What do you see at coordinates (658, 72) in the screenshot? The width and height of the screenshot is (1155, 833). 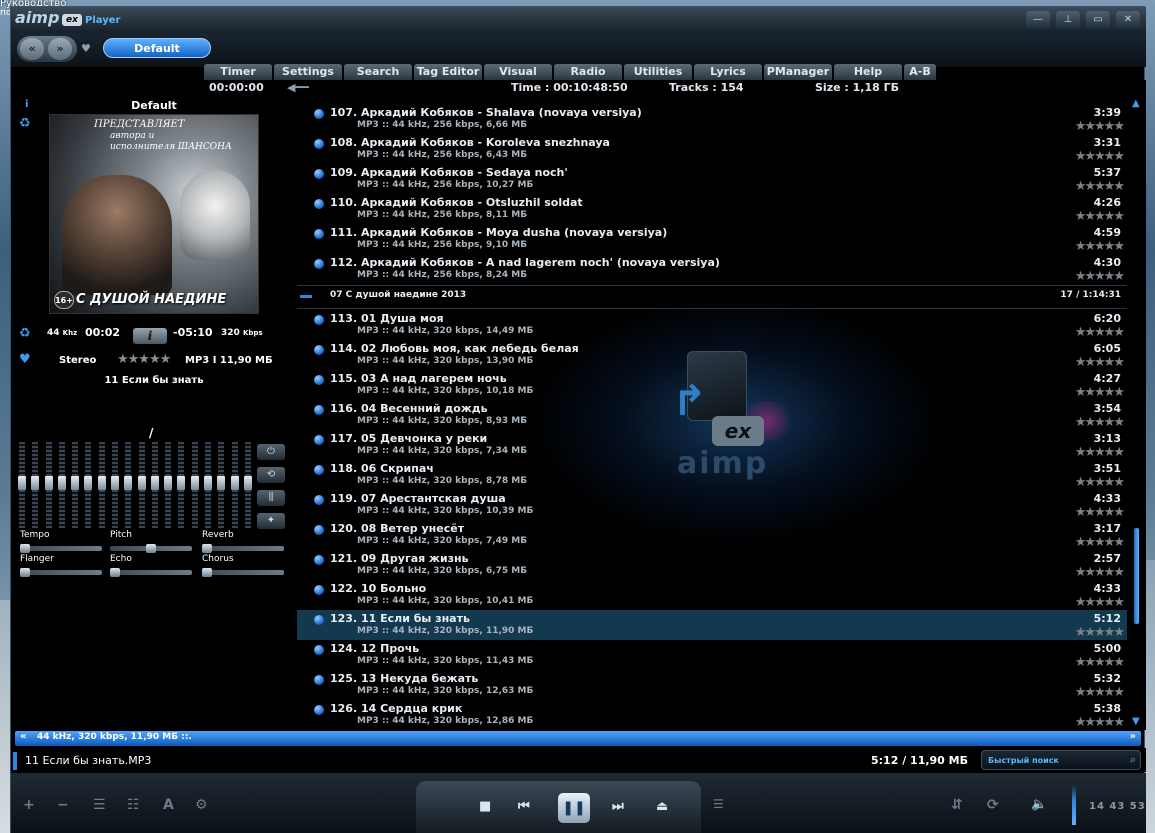 I see `menu-utilities: Utilities` at bounding box center [658, 72].